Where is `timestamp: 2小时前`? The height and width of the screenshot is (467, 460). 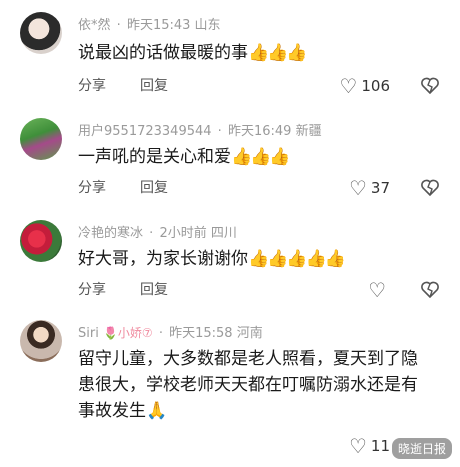 timestamp: 2小时前 is located at coordinates (183, 233).